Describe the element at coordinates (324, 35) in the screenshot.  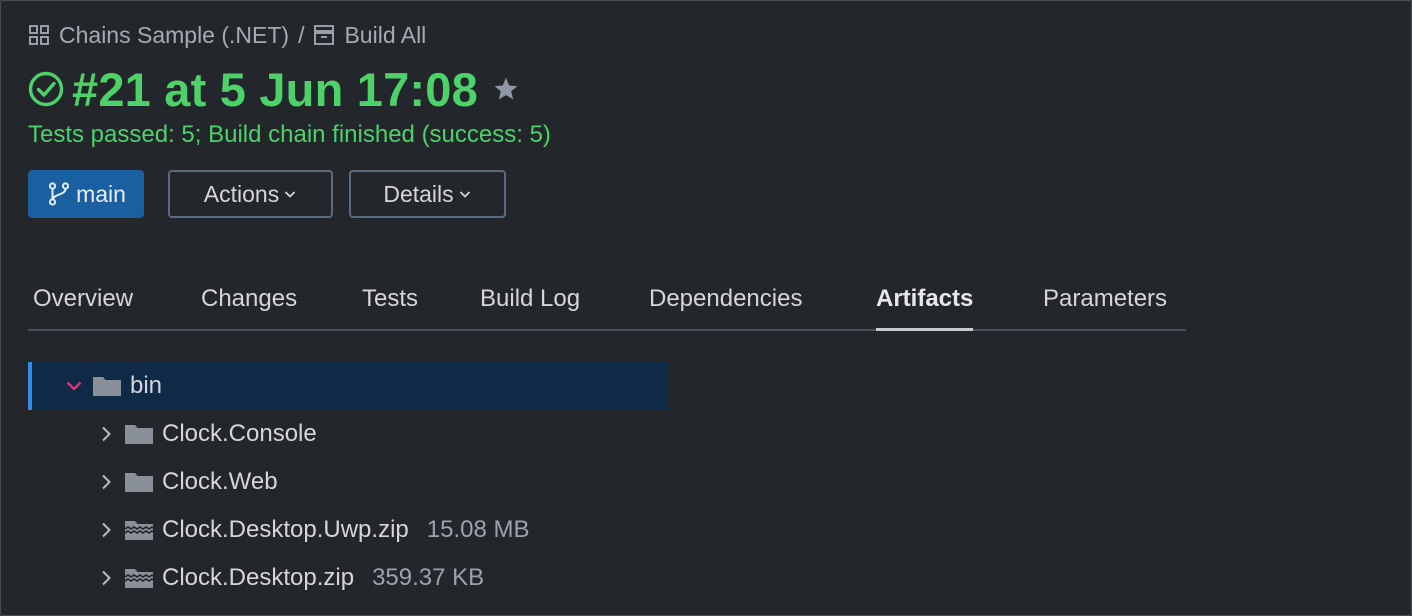
I see `build-config-icon` at that location.